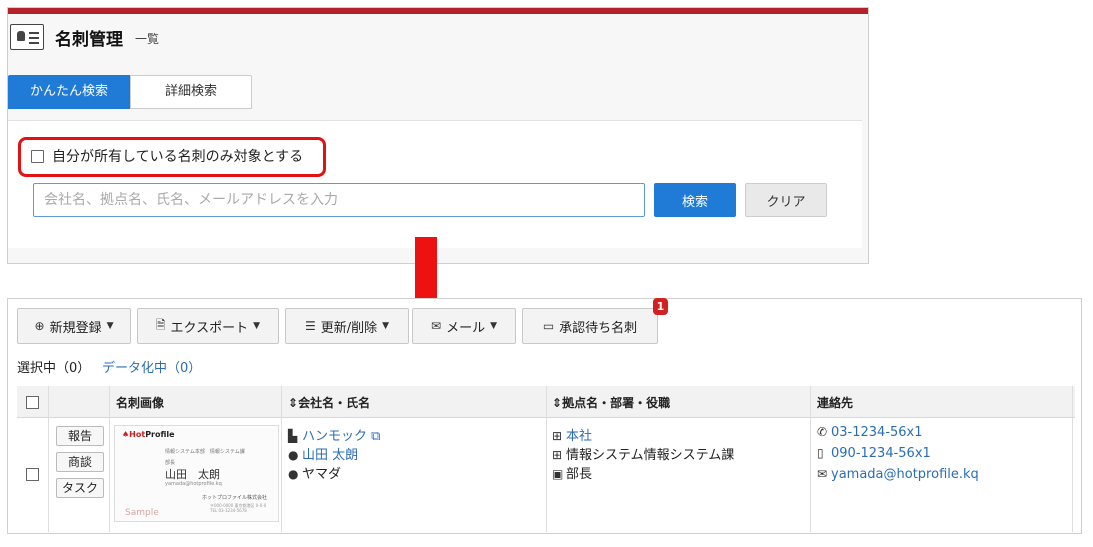 The image size is (1093, 547). What do you see at coordinates (39, 326) in the screenshot?
I see `plus-circle-icon: ⊕` at bounding box center [39, 326].